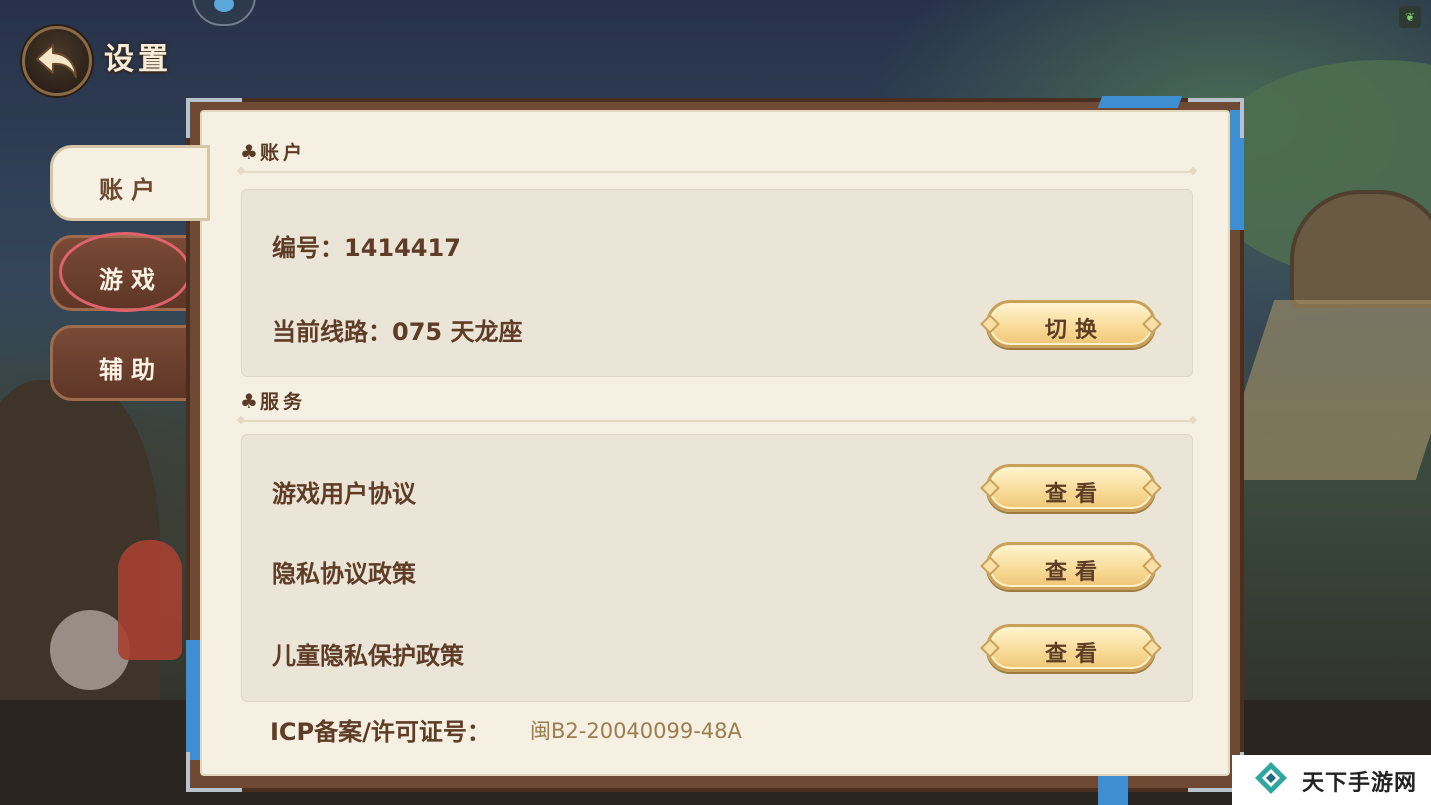 The image size is (1431, 805). I want to click on leaf-icon: ❦, so click(1410, 17).